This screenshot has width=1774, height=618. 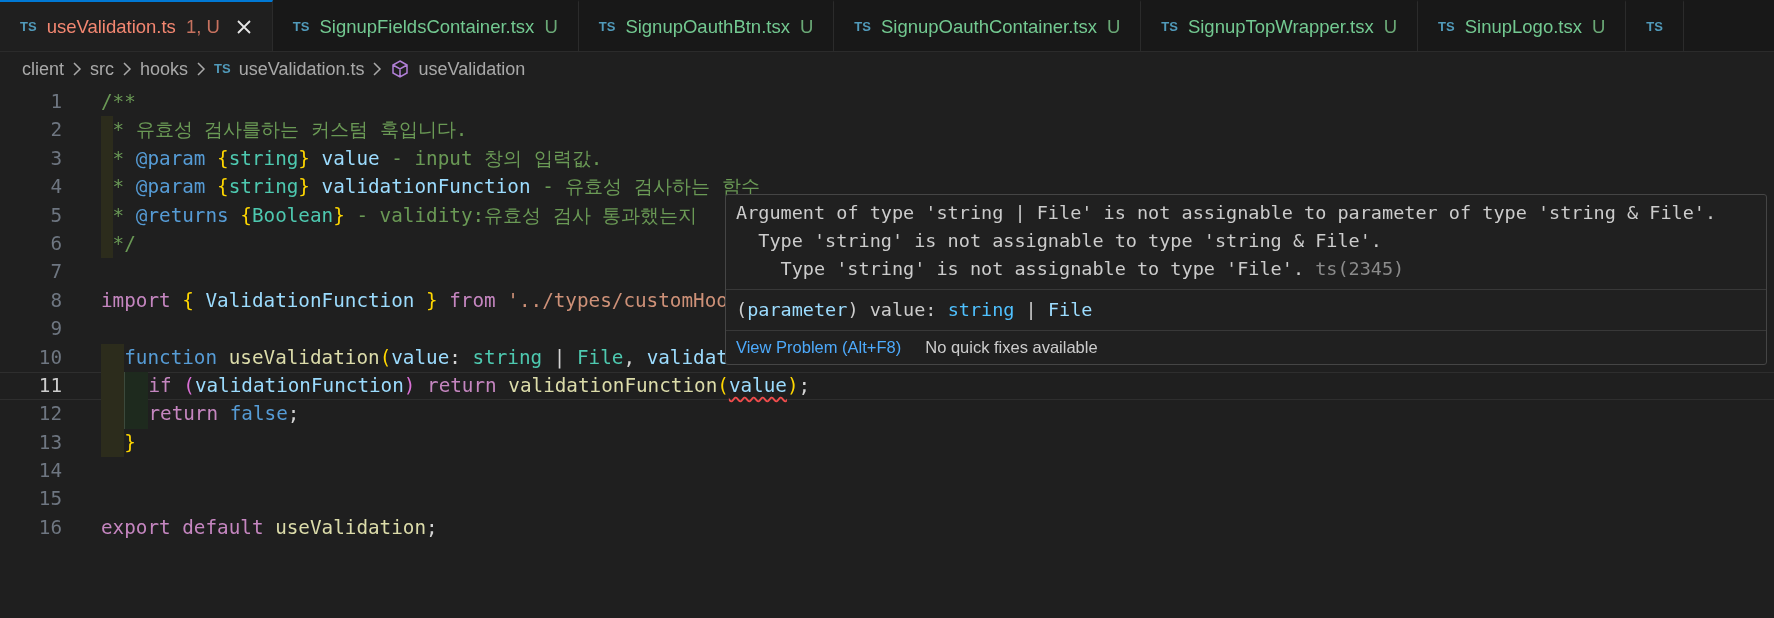 What do you see at coordinates (707, 26) in the screenshot?
I see `tab-label: SignupOauthBtn.tsx` at bounding box center [707, 26].